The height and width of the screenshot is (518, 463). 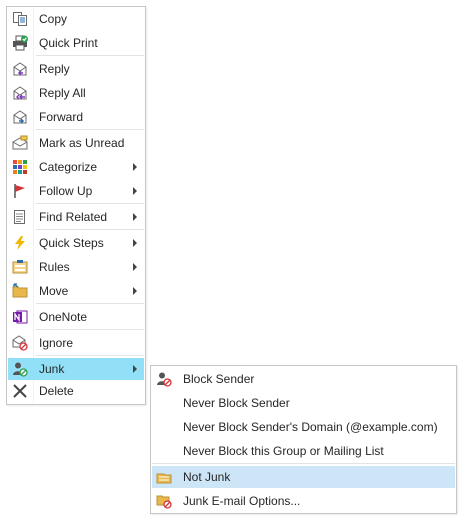 I want to click on menu-item-onenote: OneNote, so click(x=76, y=317).